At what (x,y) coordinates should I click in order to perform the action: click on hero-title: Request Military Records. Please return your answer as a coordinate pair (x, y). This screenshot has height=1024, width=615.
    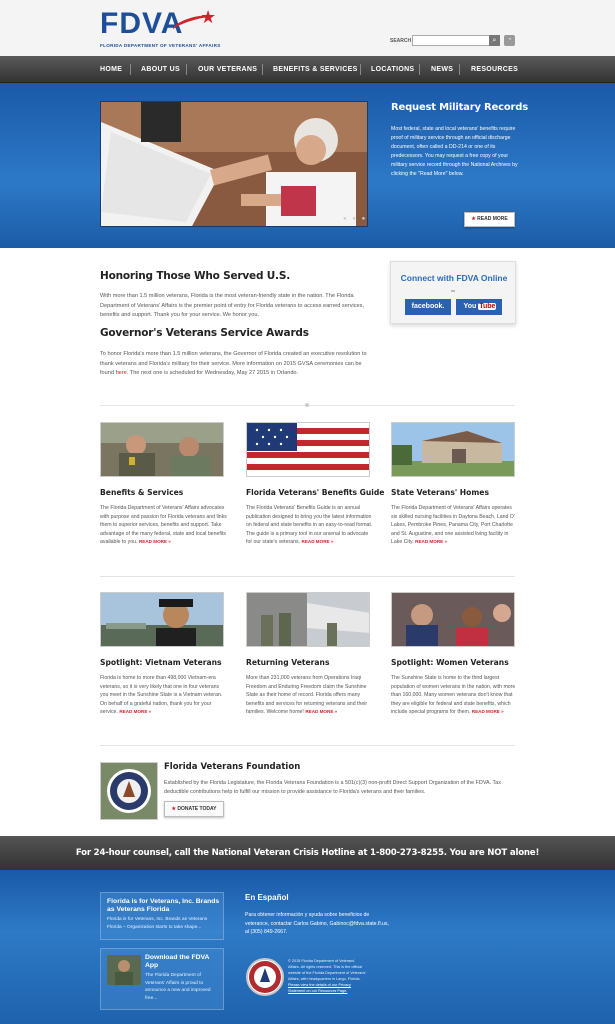
    Looking at the image, I should click on (459, 107).